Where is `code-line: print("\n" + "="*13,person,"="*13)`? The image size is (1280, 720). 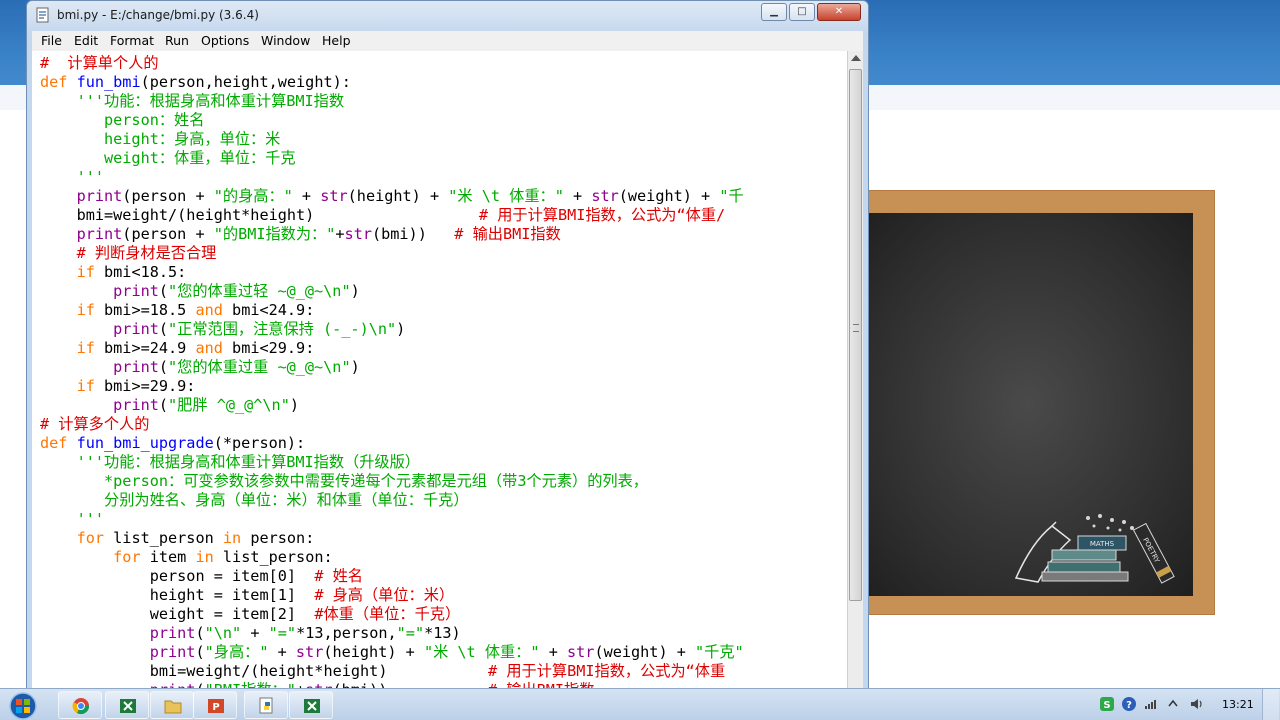 code-line: print("\n" + "="*13,person,"="*13) is located at coordinates (250, 633).